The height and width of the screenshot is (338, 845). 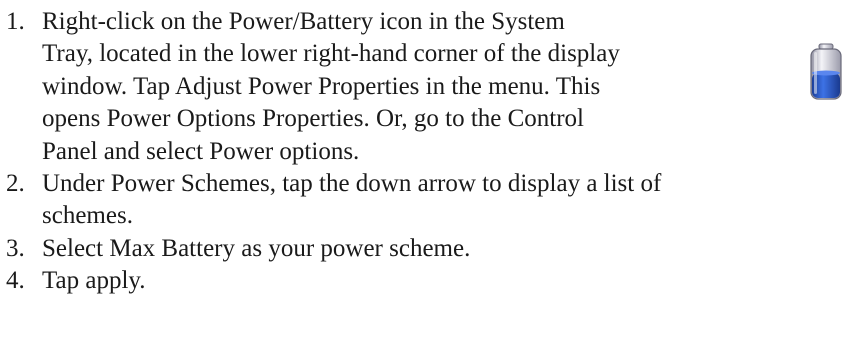 I want to click on step-number: 1., so click(x=15, y=21).